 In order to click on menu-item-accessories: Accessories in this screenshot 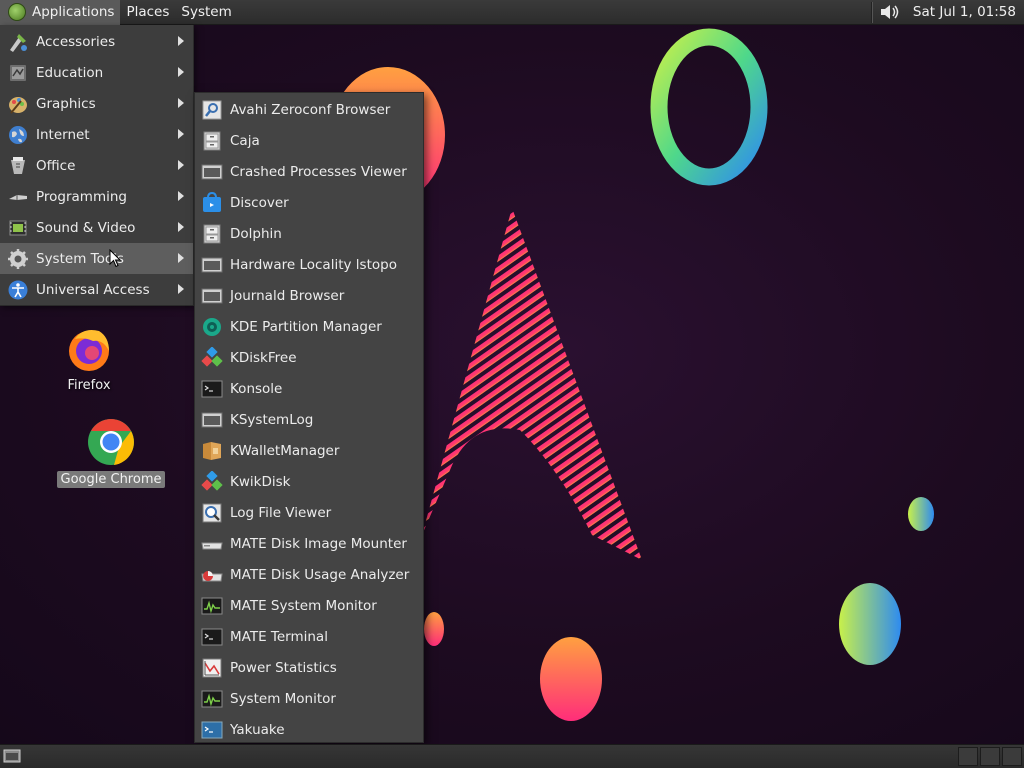, I will do `click(96, 41)`.